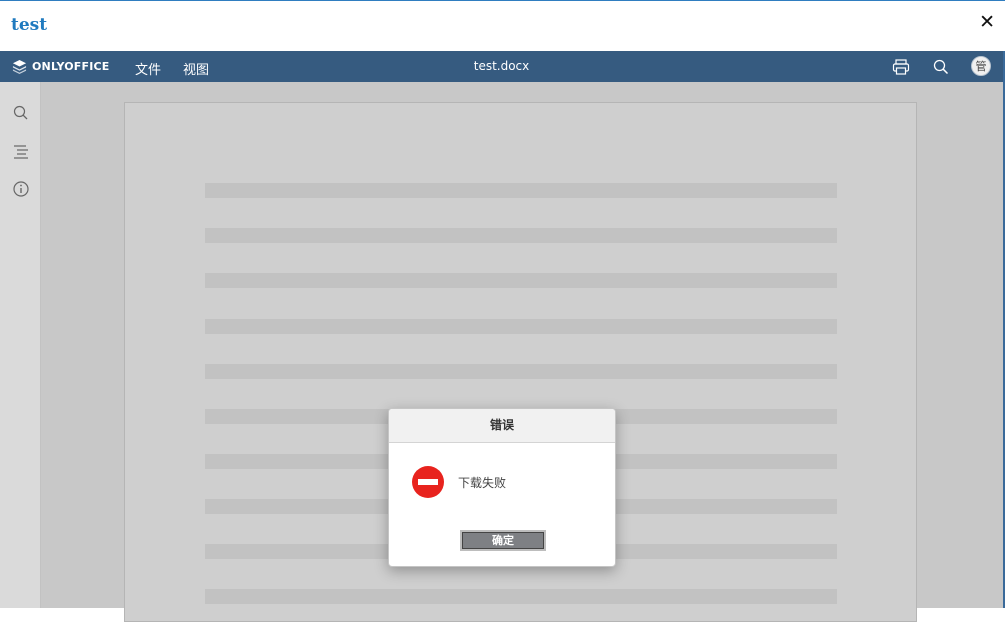  I want to click on info-icon, so click(21, 189).